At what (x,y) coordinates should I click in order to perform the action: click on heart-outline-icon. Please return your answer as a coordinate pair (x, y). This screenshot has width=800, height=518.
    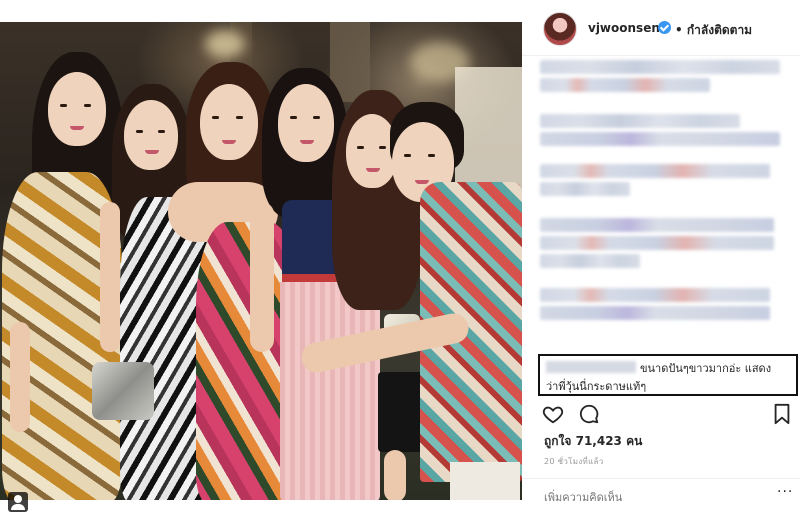
    Looking at the image, I should click on (553, 414).